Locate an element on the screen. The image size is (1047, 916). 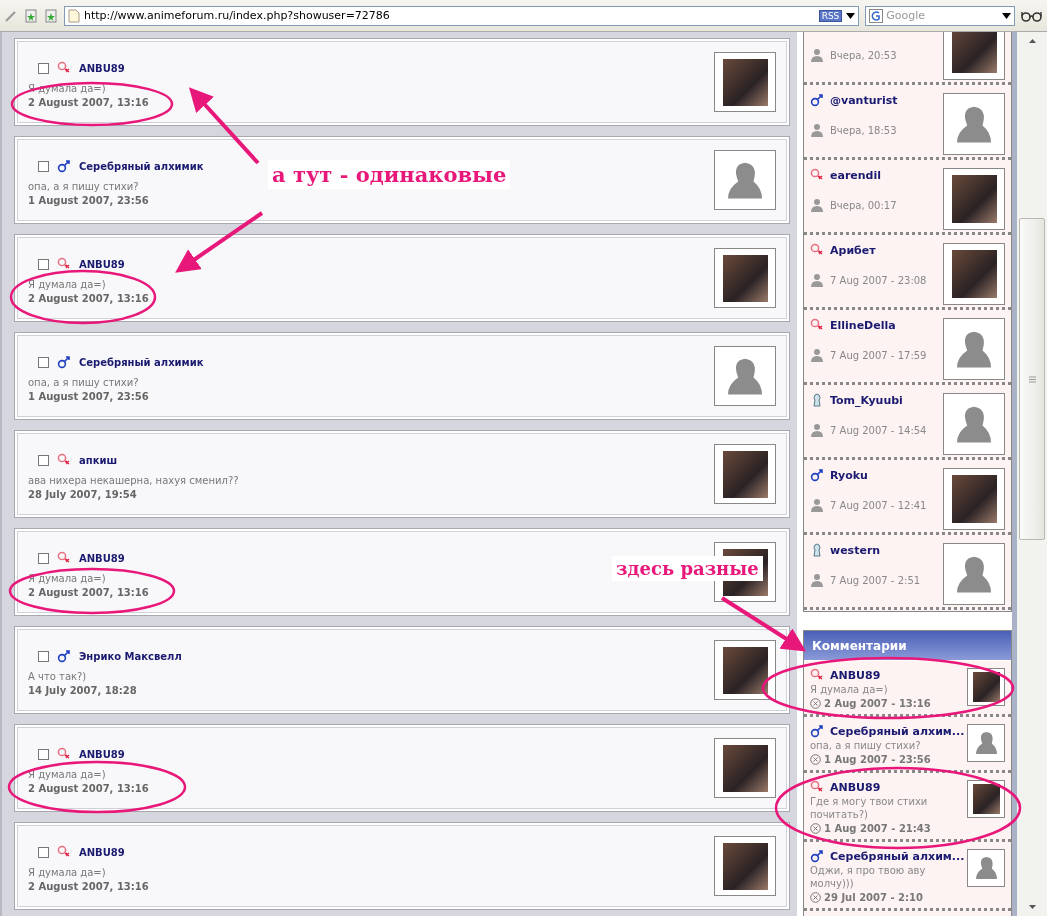
last-visit-time: 7 Aug 2007 - 17:59 is located at coordinates (878, 355).